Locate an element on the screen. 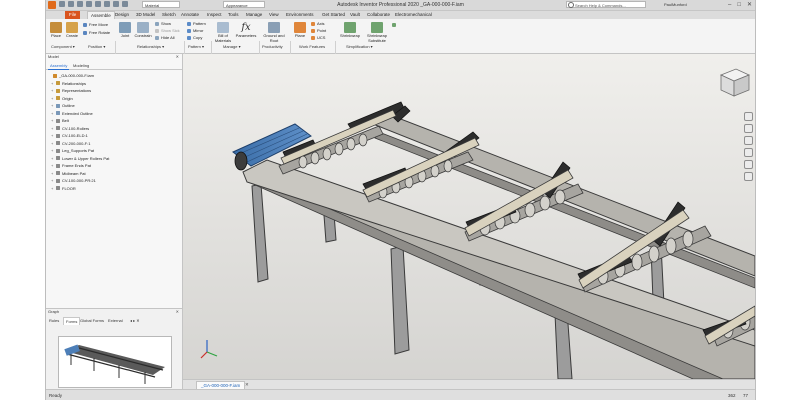 The width and height of the screenshot is (800, 400). tree-node: _GA-000-000-F.iam is located at coordinates (114, 76).